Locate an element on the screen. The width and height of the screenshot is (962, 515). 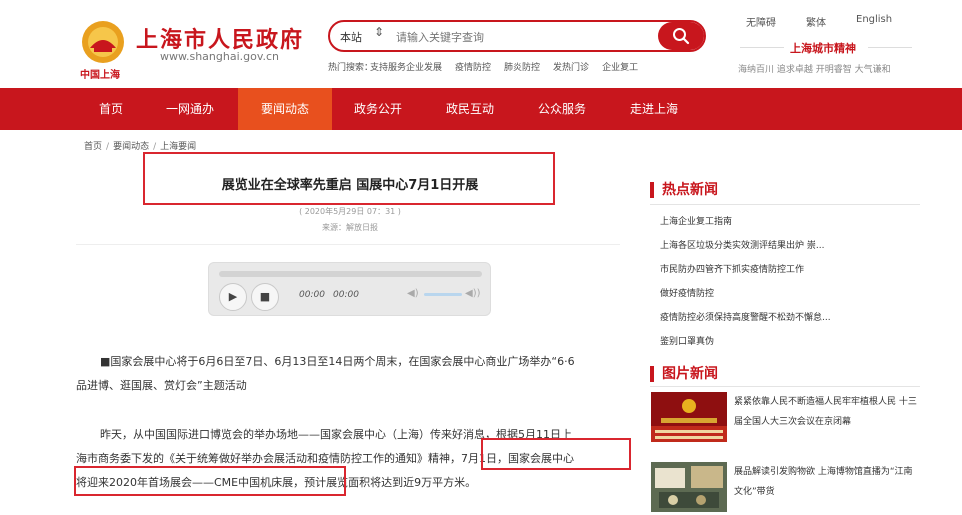
picture-news-text: 紧紧依靠人民不断造福人民牢牢植根人民 十三届全国人大三次会议在京闭幕 is located at coordinates (827, 412).